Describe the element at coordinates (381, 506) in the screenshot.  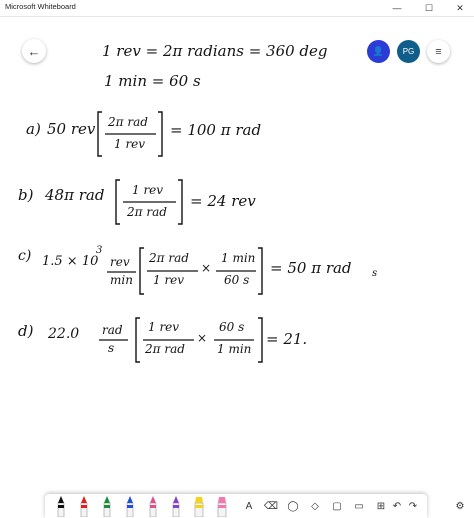
I see `add-icon: ⊞` at that location.